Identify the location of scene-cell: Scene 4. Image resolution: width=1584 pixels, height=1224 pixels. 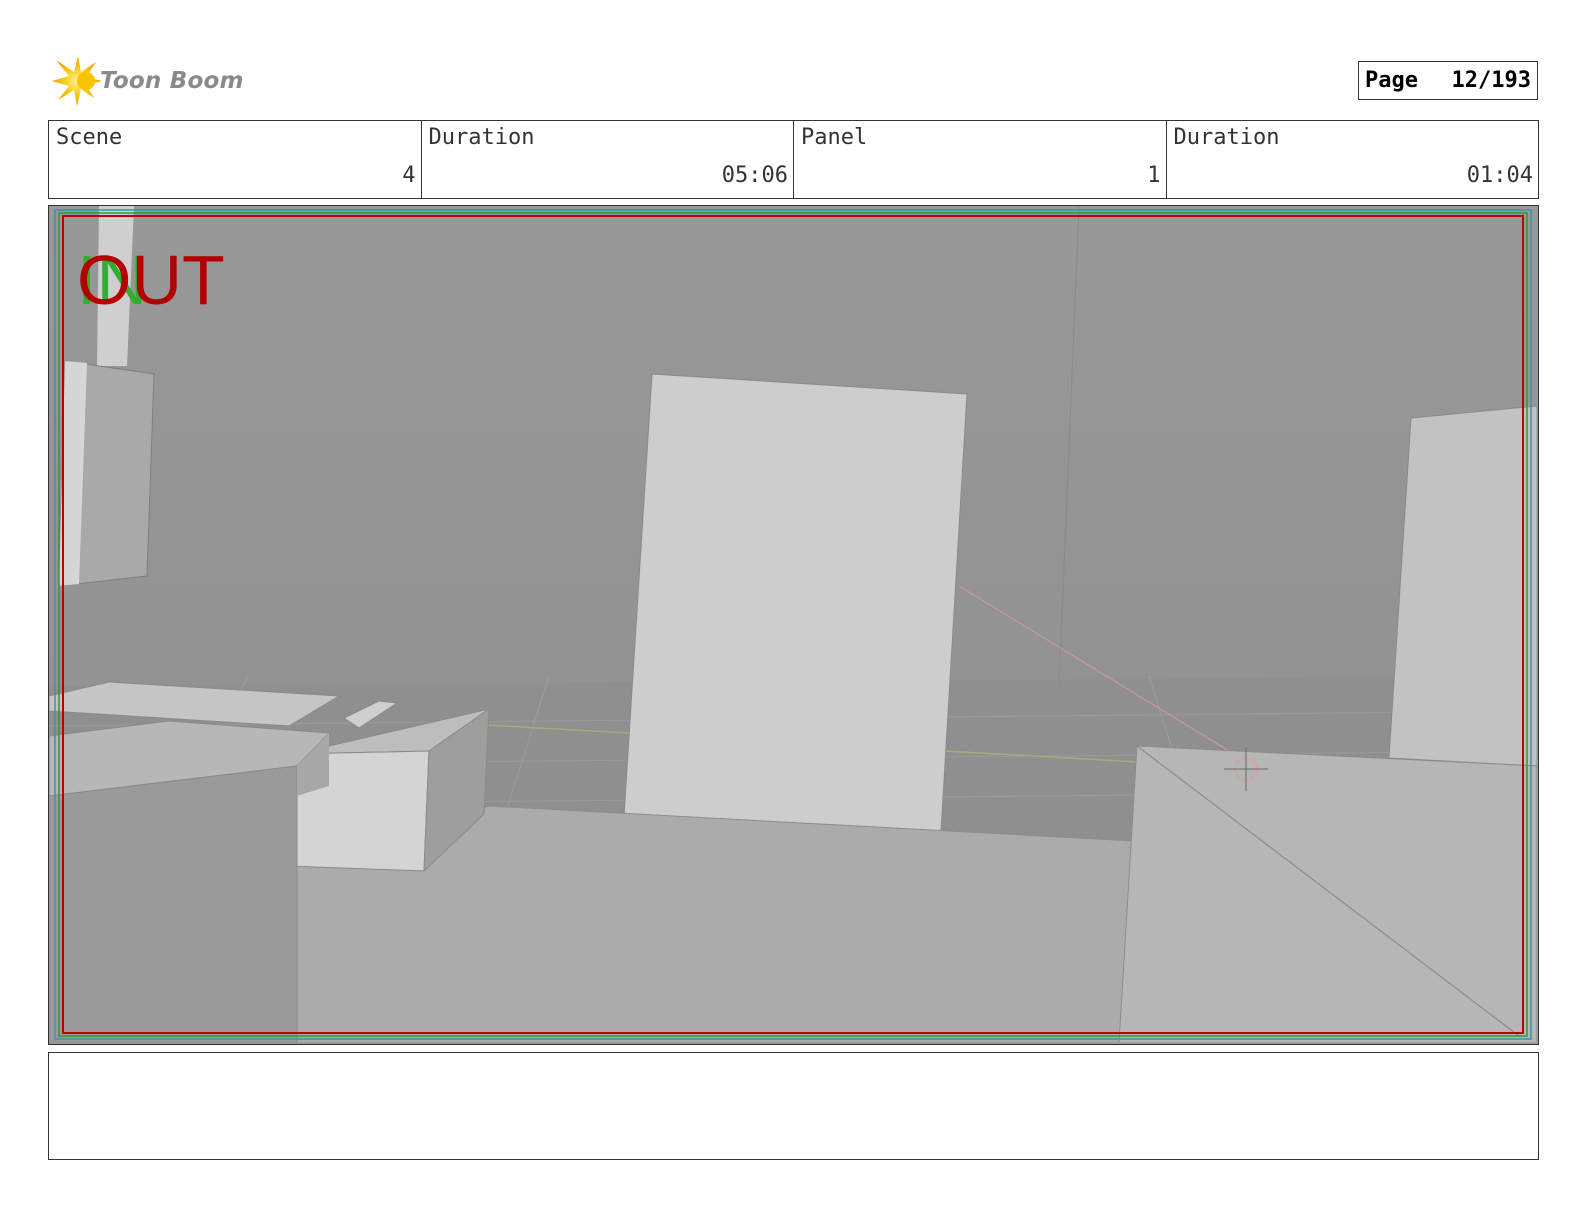
(235, 159).